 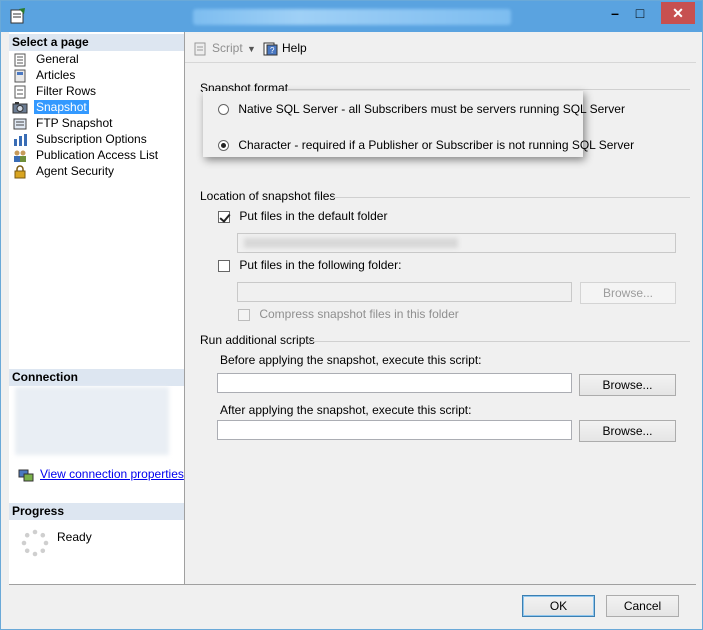 I want to click on connection-icon, so click(x=26, y=475).